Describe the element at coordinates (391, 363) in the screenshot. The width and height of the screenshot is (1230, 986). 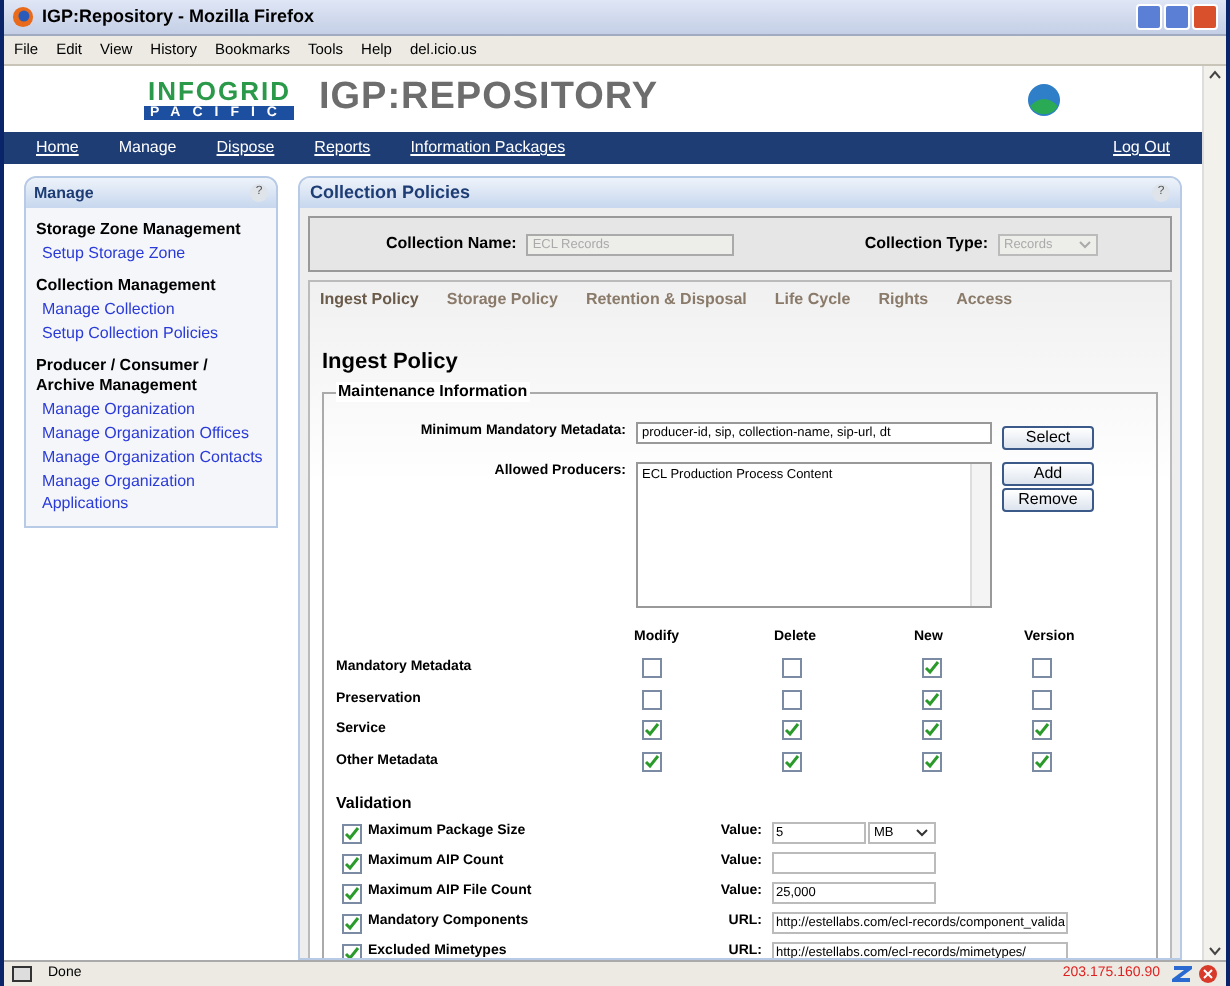
I see `page-heading: Ingest Policy` at that location.